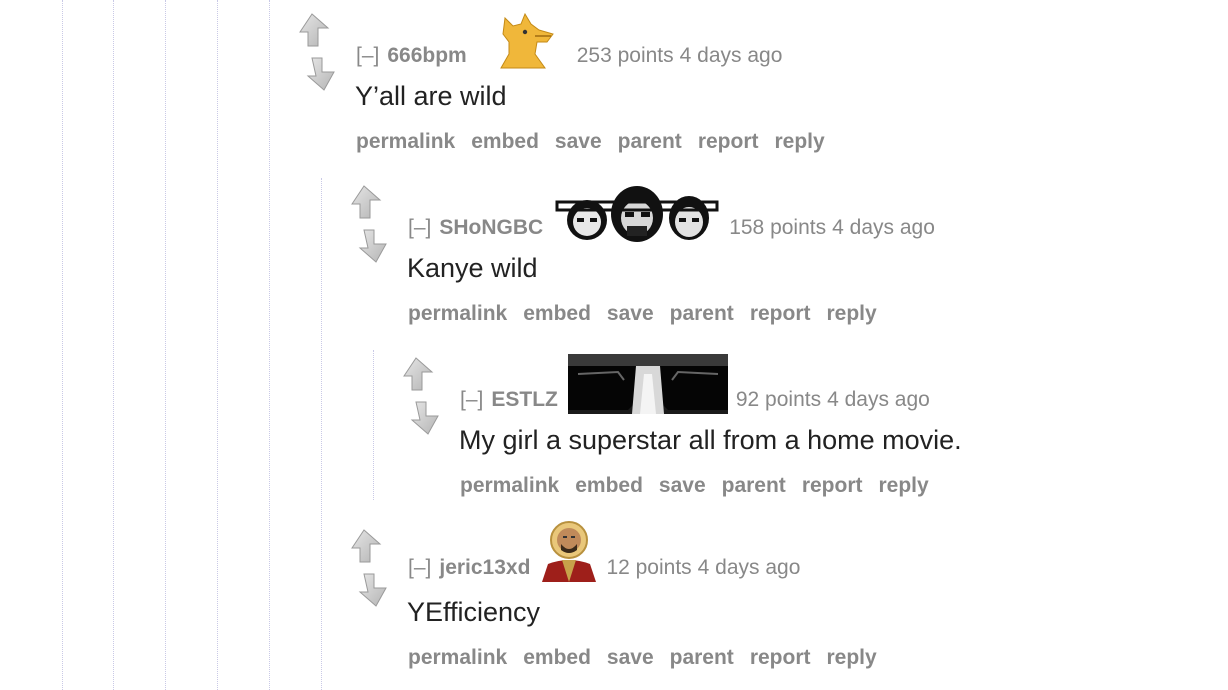 The image size is (1228, 690). What do you see at coordinates (649, 567) in the screenshot?
I see `score-label: 12 points` at bounding box center [649, 567].